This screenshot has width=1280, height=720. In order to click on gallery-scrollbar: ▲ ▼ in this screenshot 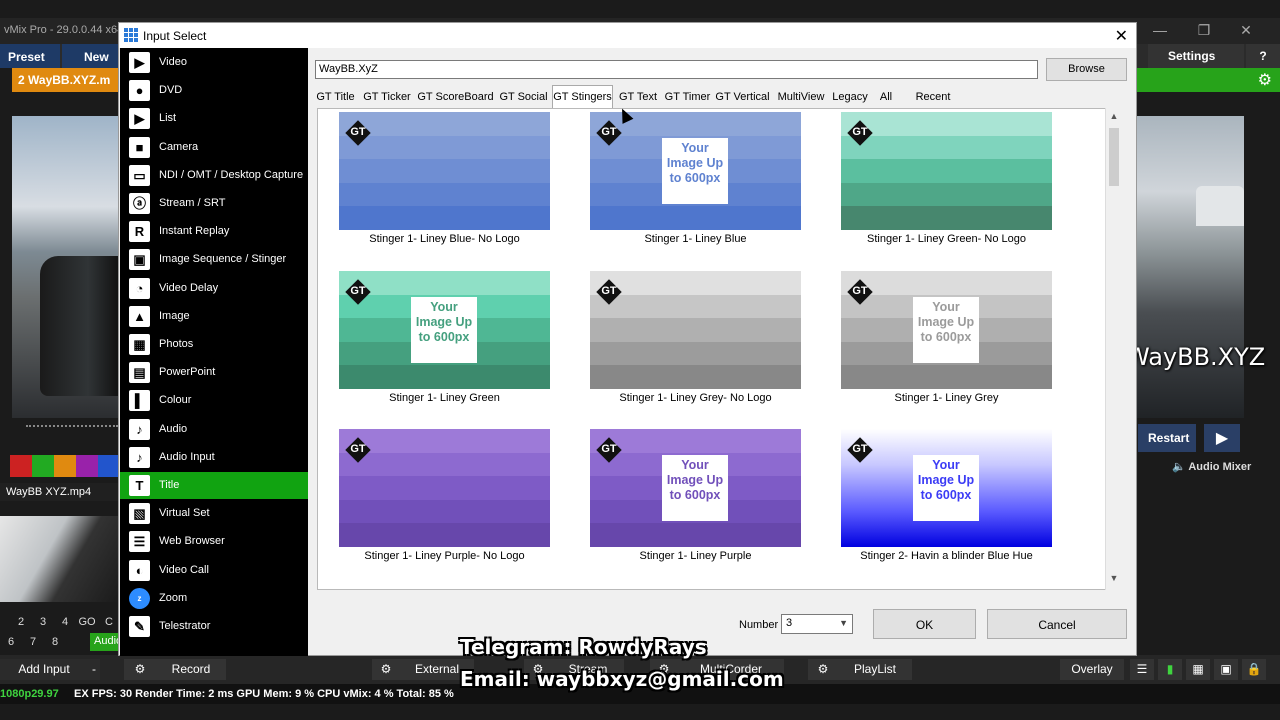, I will do `click(1113, 349)`.